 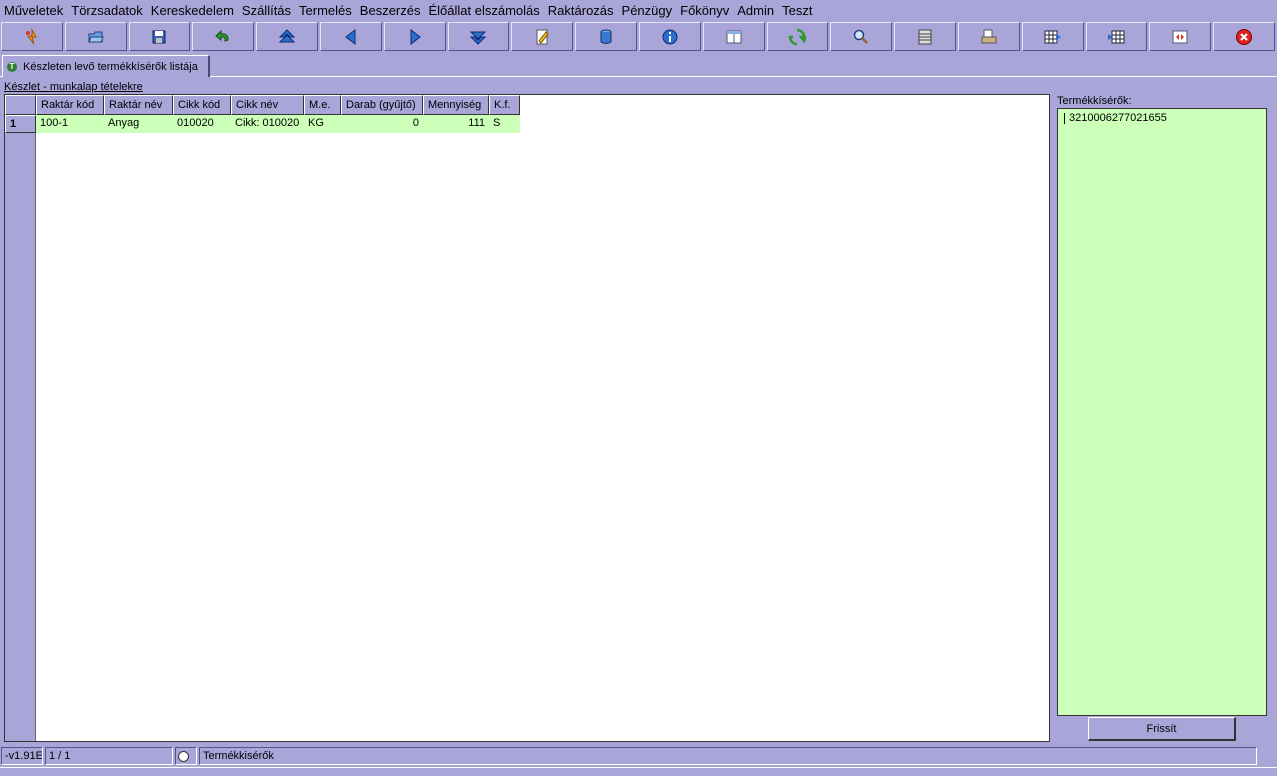 I want to click on search-button, so click(x=861, y=36).